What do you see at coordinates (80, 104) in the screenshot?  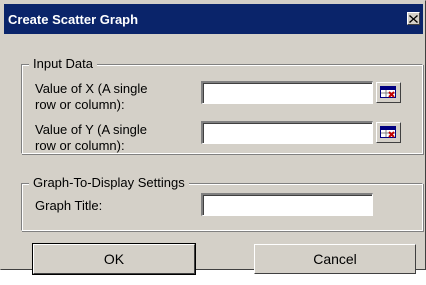 I see `x-value-label-line2: row or column):` at bounding box center [80, 104].